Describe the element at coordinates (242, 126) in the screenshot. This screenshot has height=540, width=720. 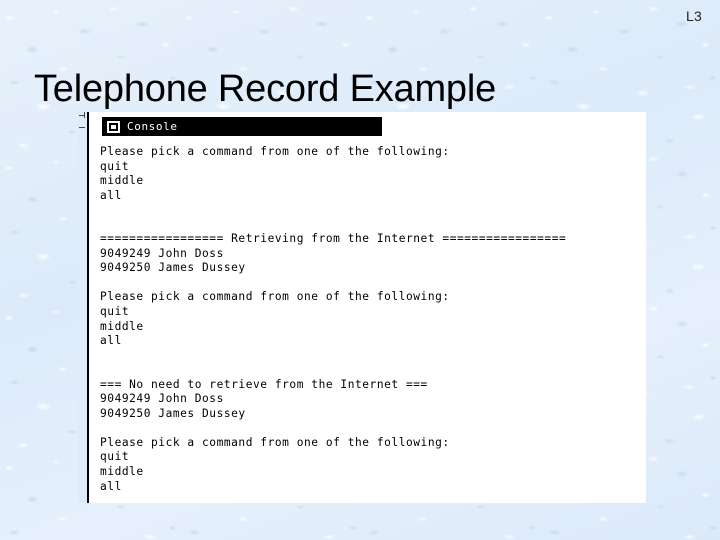
I see `console-titlebar: Console` at that location.